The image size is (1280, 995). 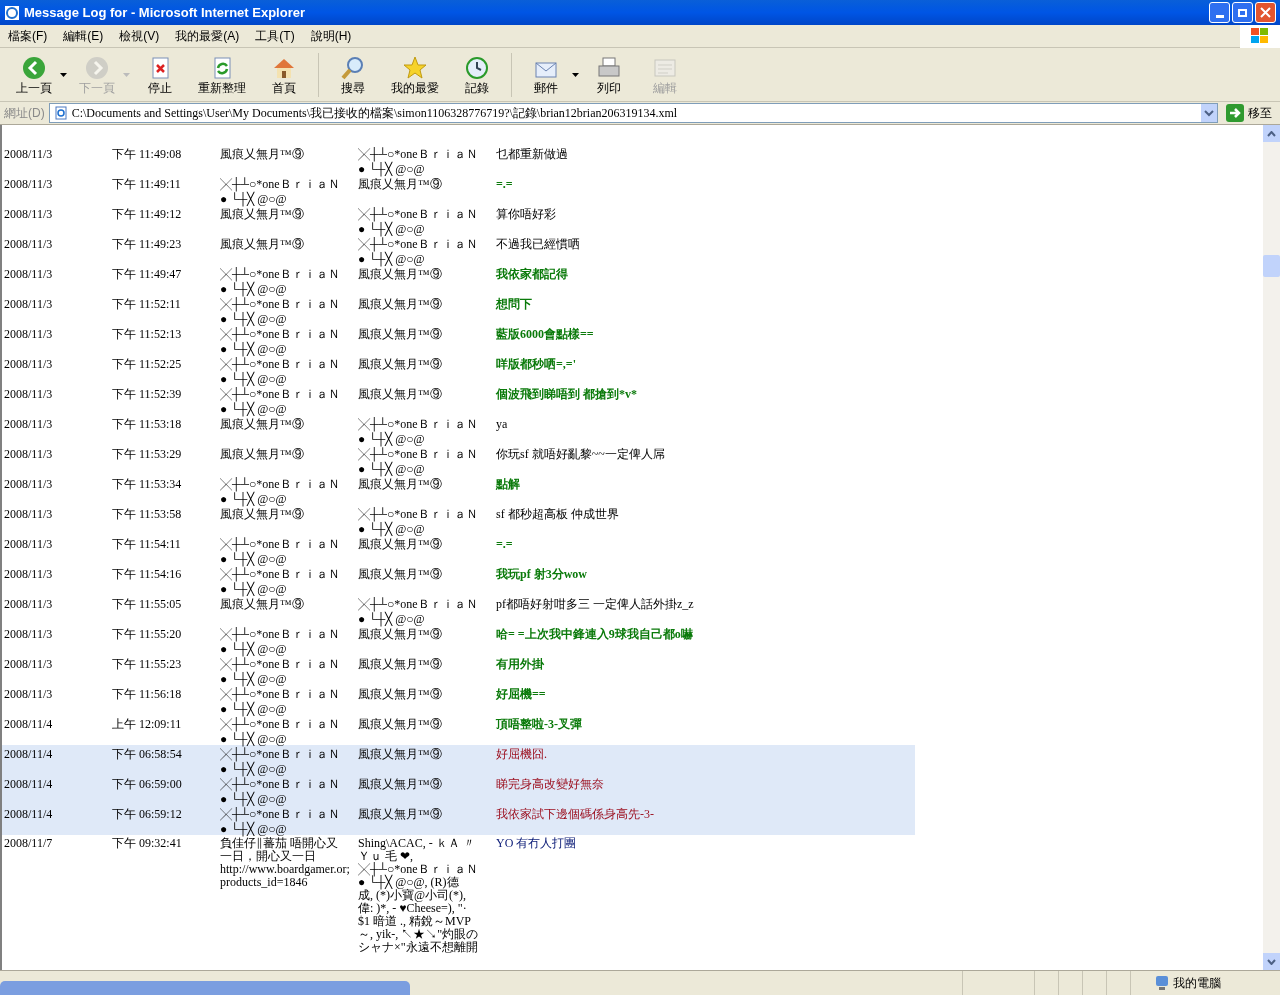 I want to click on message-text: 頂唔整啦-3-叉彈, so click(x=539, y=724).